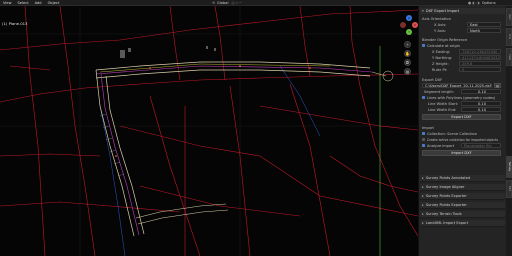 The image size is (512, 256). I want to click on lw-start-field: 0.10, so click(481, 103).